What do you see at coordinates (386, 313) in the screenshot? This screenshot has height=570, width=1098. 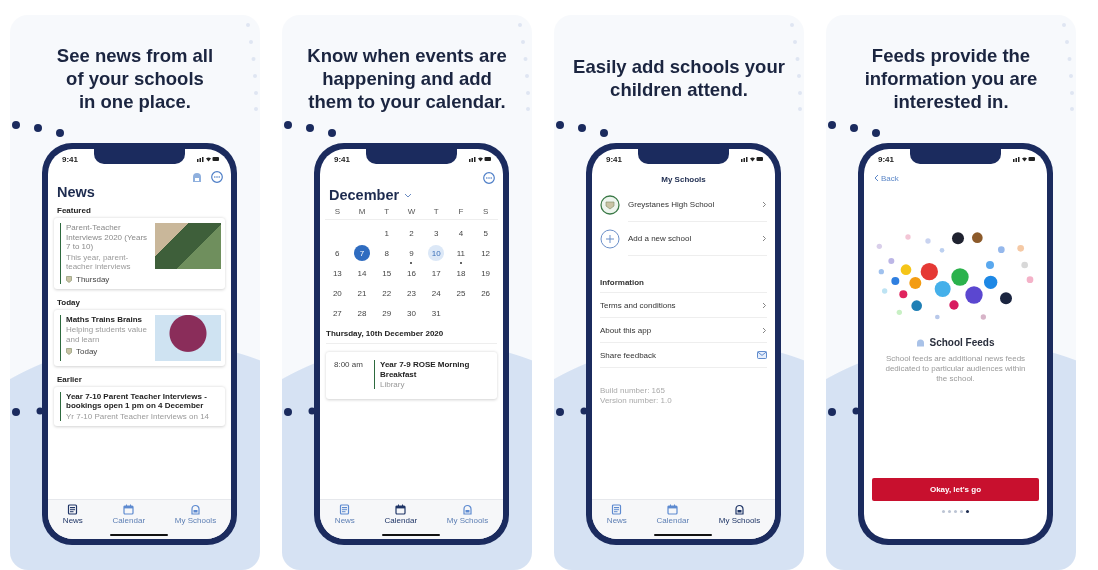 I see `calendar-day: 29` at bounding box center [386, 313].